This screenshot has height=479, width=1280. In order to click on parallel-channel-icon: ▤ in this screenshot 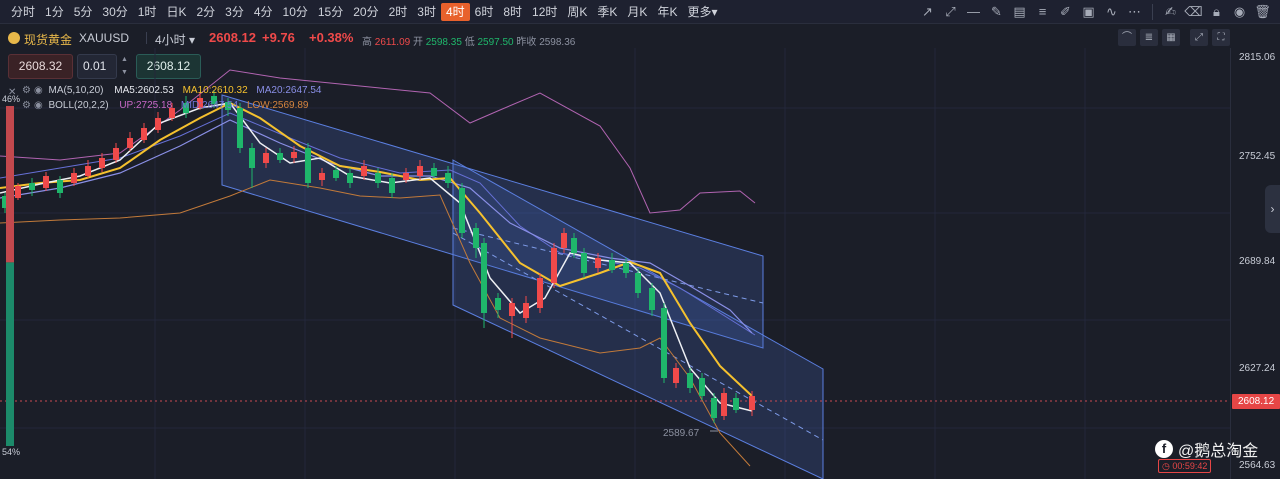, I will do `click(1019, 12)`.